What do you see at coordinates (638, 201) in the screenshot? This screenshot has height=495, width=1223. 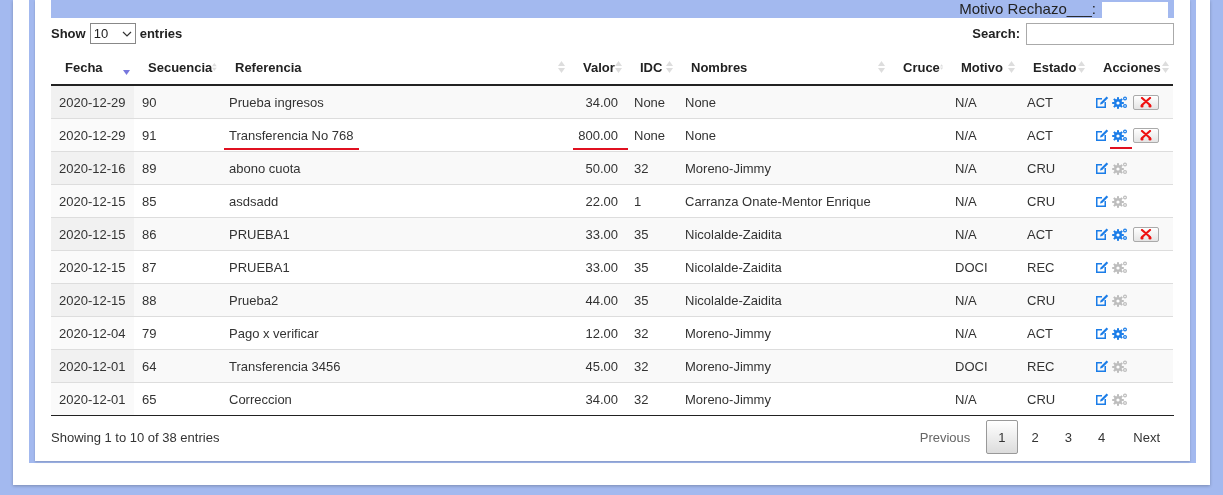 I see `table-cell: 1` at bounding box center [638, 201].